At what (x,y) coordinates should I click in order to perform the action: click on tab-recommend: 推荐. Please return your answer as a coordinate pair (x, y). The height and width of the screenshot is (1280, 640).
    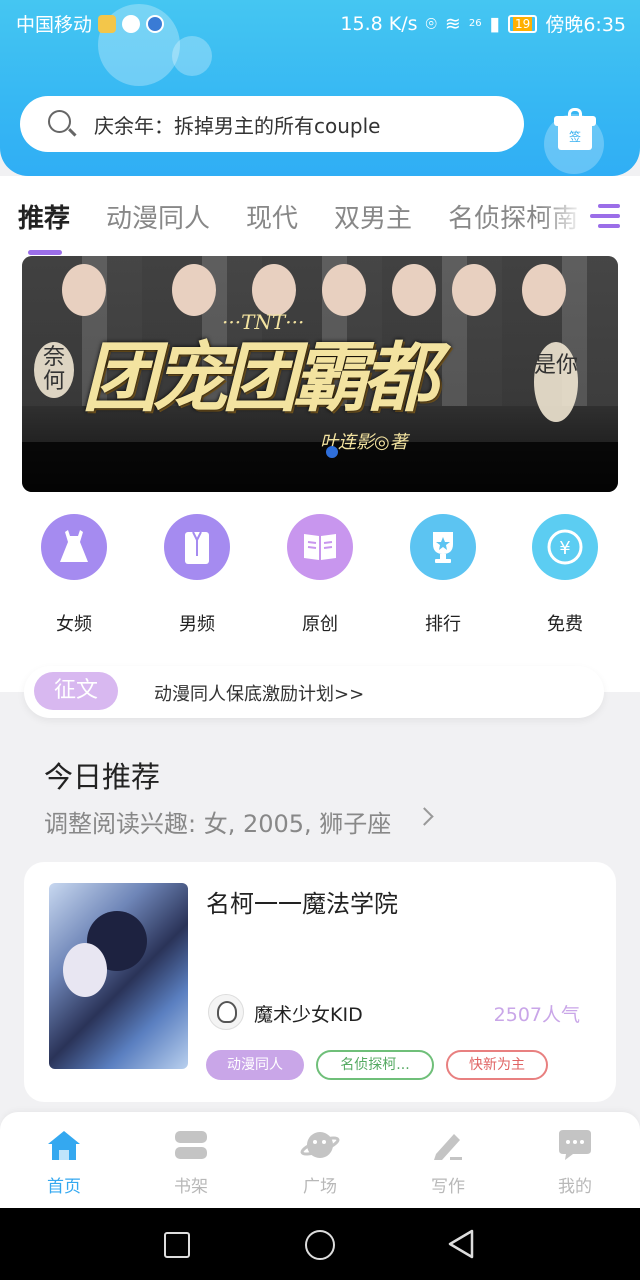
    Looking at the image, I should click on (44, 216).